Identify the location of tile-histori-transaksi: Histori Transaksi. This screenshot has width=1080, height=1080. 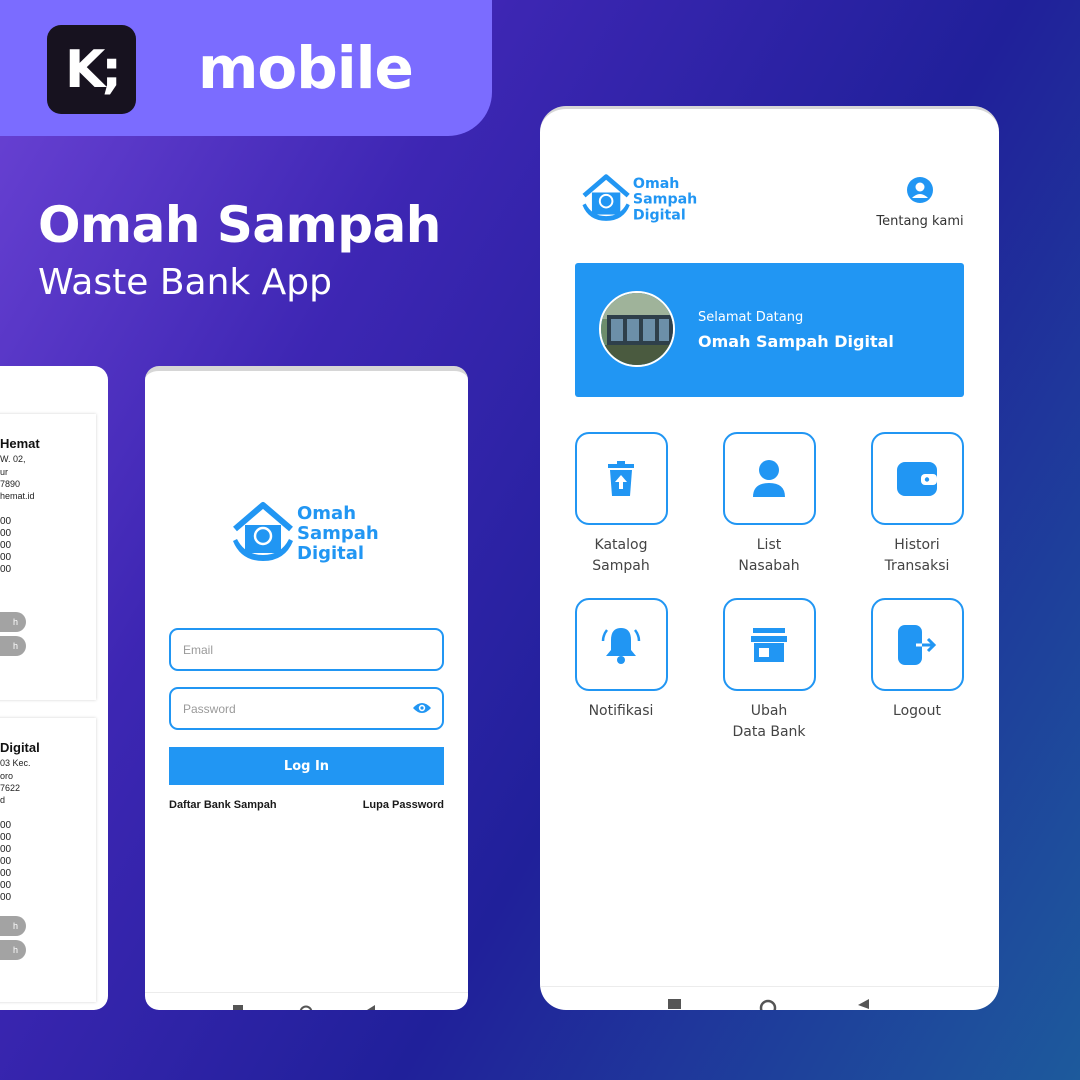
(917, 504).